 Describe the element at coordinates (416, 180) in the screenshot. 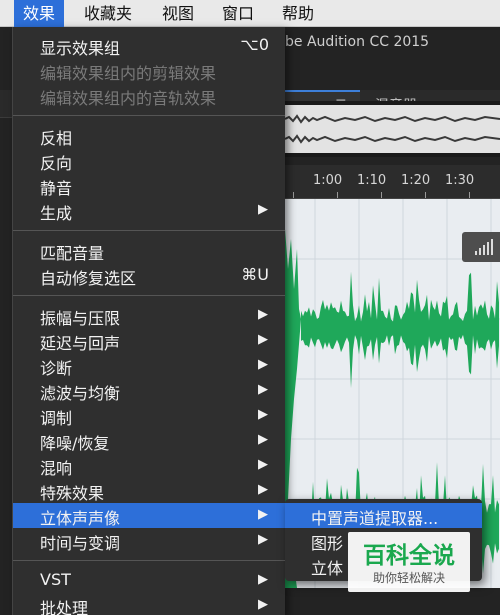

I see `ruler-label: 1:20` at that location.